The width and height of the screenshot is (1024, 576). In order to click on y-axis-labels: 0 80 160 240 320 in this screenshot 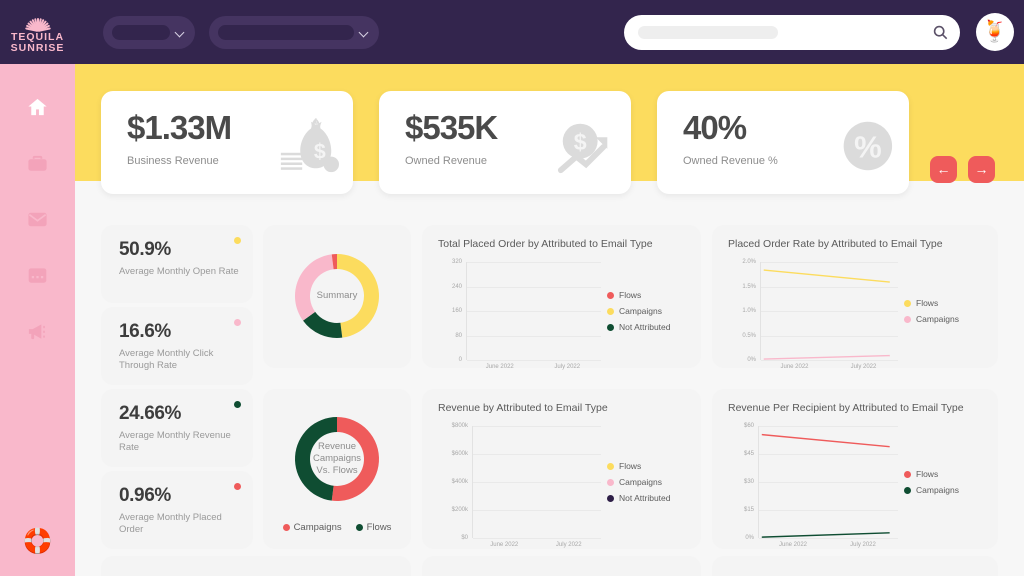, I will do `click(452, 311)`.